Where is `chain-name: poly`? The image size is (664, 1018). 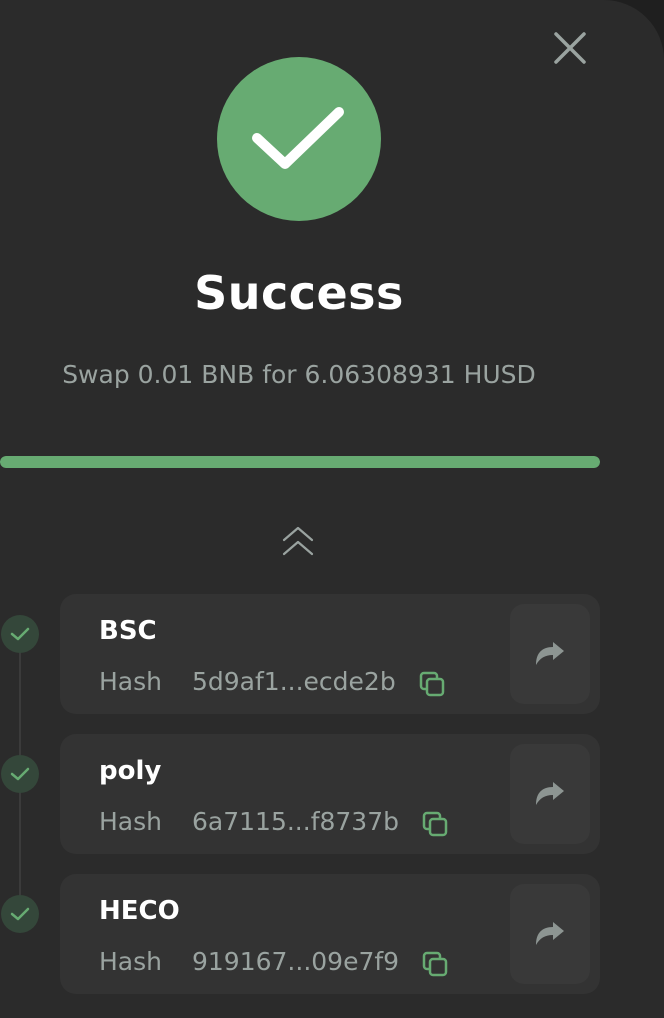 chain-name: poly is located at coordinates (130, 771).